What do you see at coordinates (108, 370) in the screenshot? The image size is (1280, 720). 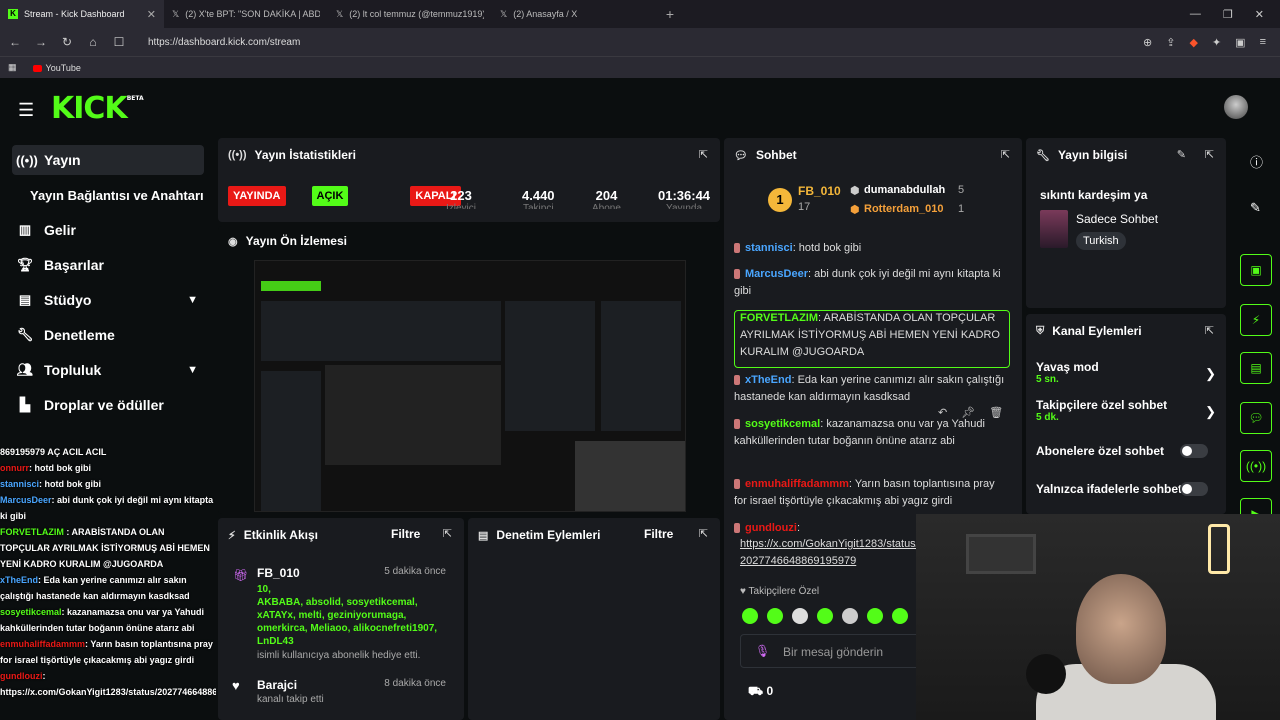 I see `sidebar-item-topluluk: 👥︎ Topluluk ▼` at bounding box center [108, 370].